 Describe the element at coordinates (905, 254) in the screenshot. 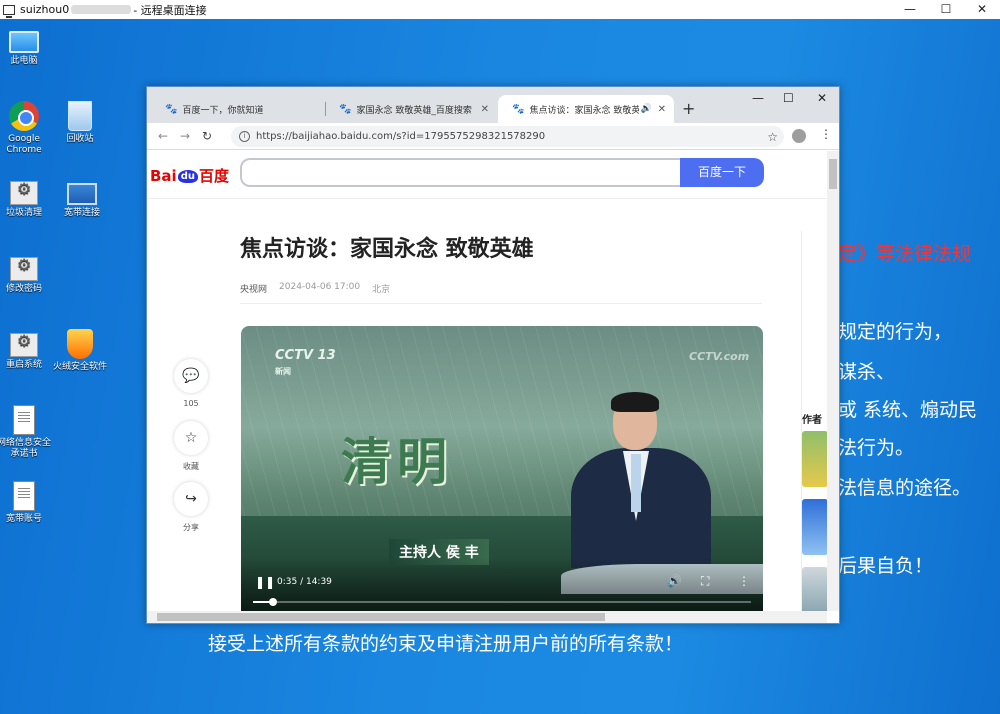

I see `wallpaper-text: 定》等法律法规` at that location.